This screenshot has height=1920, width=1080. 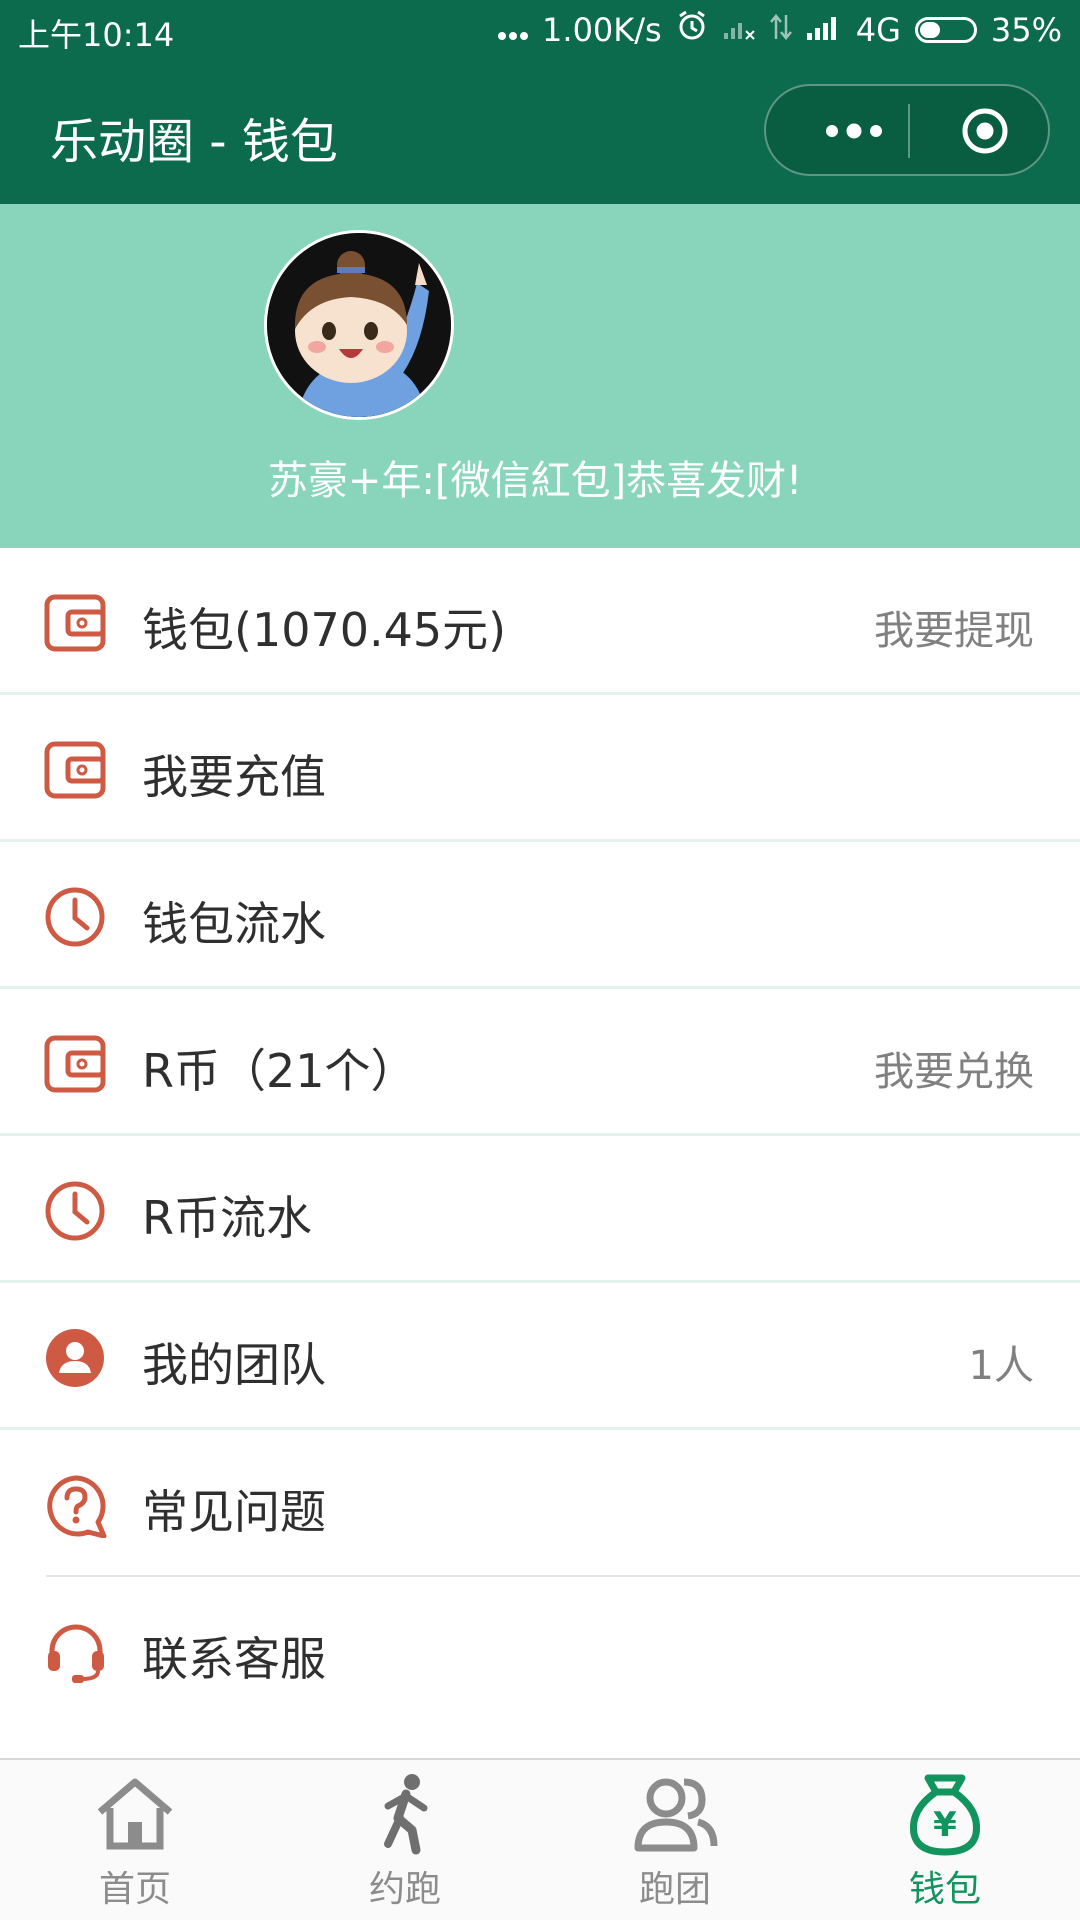 What do you see at coordinates (75, 1506) in the screenshot?
I see `question-icon` at bounding box center [75, 1506].